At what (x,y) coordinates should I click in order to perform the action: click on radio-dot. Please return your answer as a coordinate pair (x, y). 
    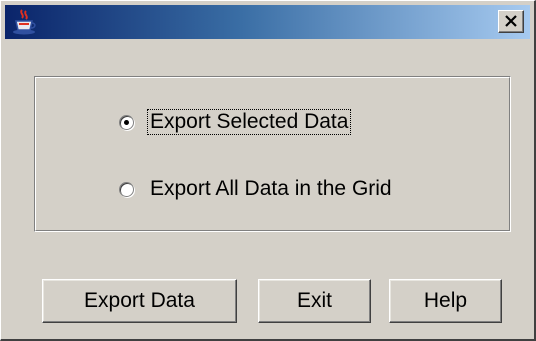
    Looking at the image, I should click on (126, 122).